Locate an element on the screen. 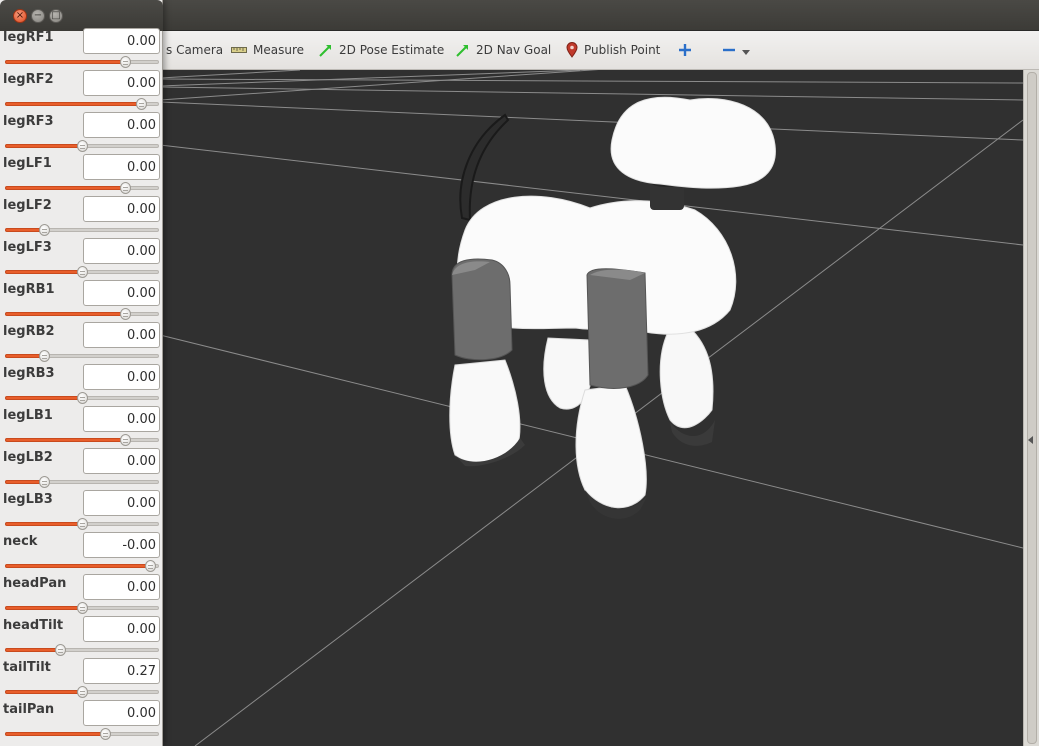 Image resolution: width=1039 pixels, height=746 pixels. joint-label: headTilt is located at coordinates (33, 625).